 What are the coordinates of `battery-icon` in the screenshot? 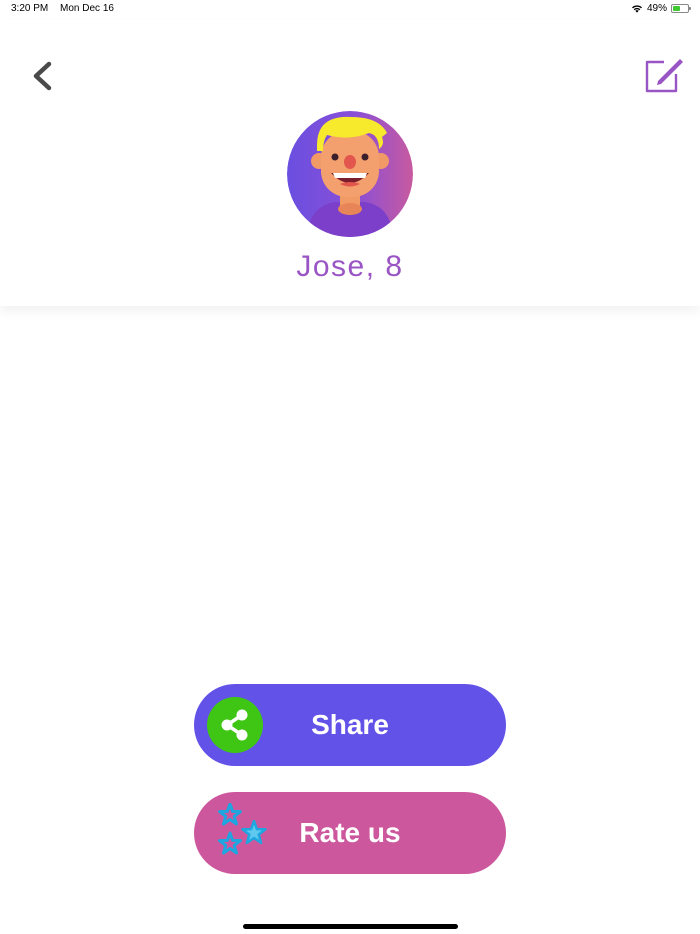 It's located at (681, 8).